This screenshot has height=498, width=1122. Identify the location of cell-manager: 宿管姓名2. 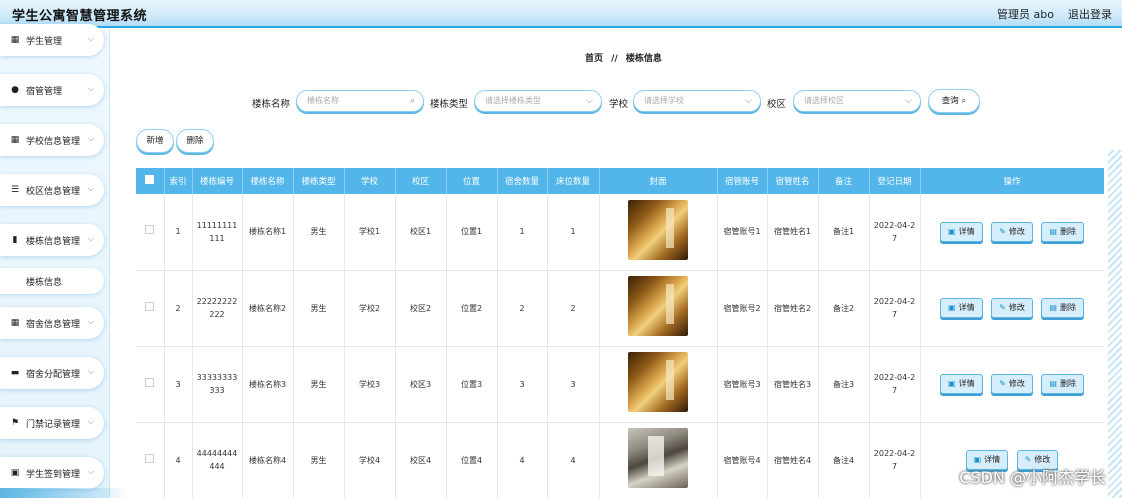
(793, 308).